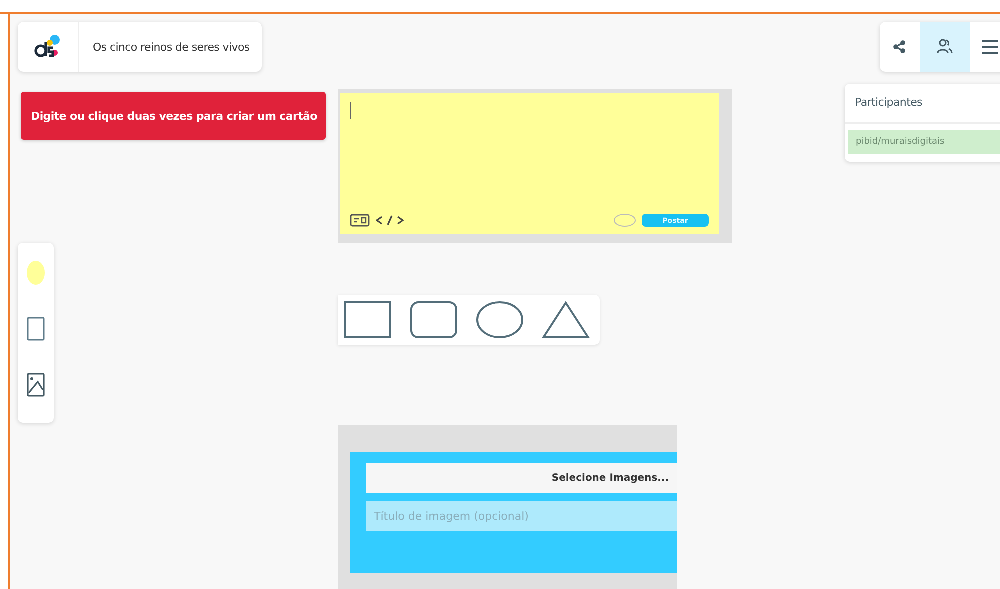 Image resolution: width=1000 pixels, height=589 pixels. What do you see at coordinates (922, 104) in the screenshot?
I see `panel-title: Participantes` at bounding box center [922, 104].